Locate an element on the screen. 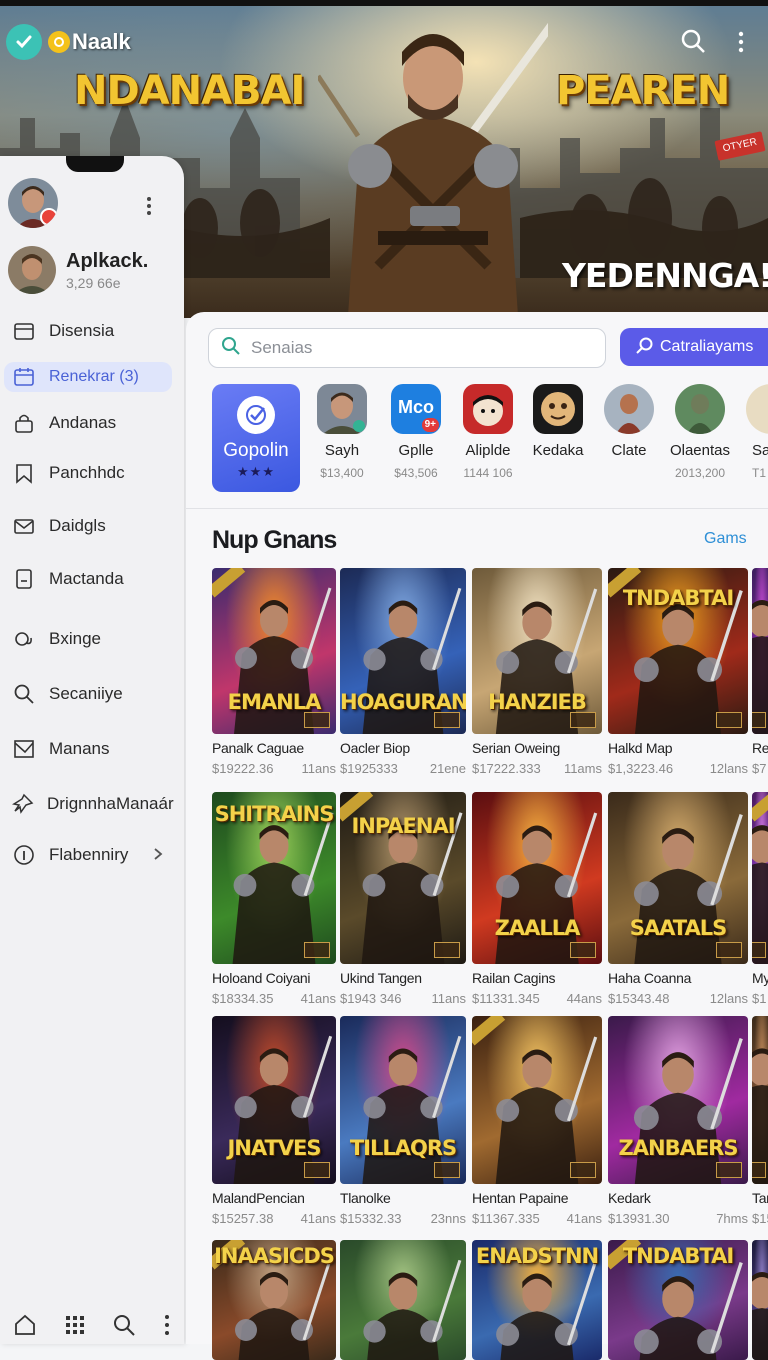 This screenshot has height=1360, width=768. game-card-meta: $1506 is located at coordinates (760, 1218).